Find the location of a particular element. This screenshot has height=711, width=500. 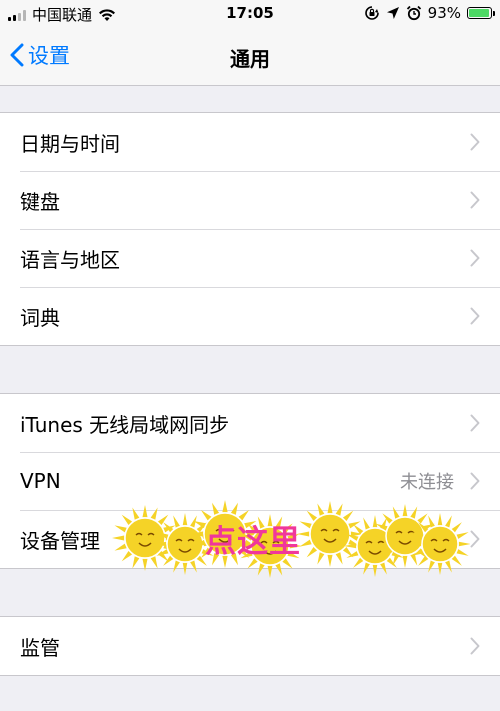

battery-fill is located at coordinates (479, 13).